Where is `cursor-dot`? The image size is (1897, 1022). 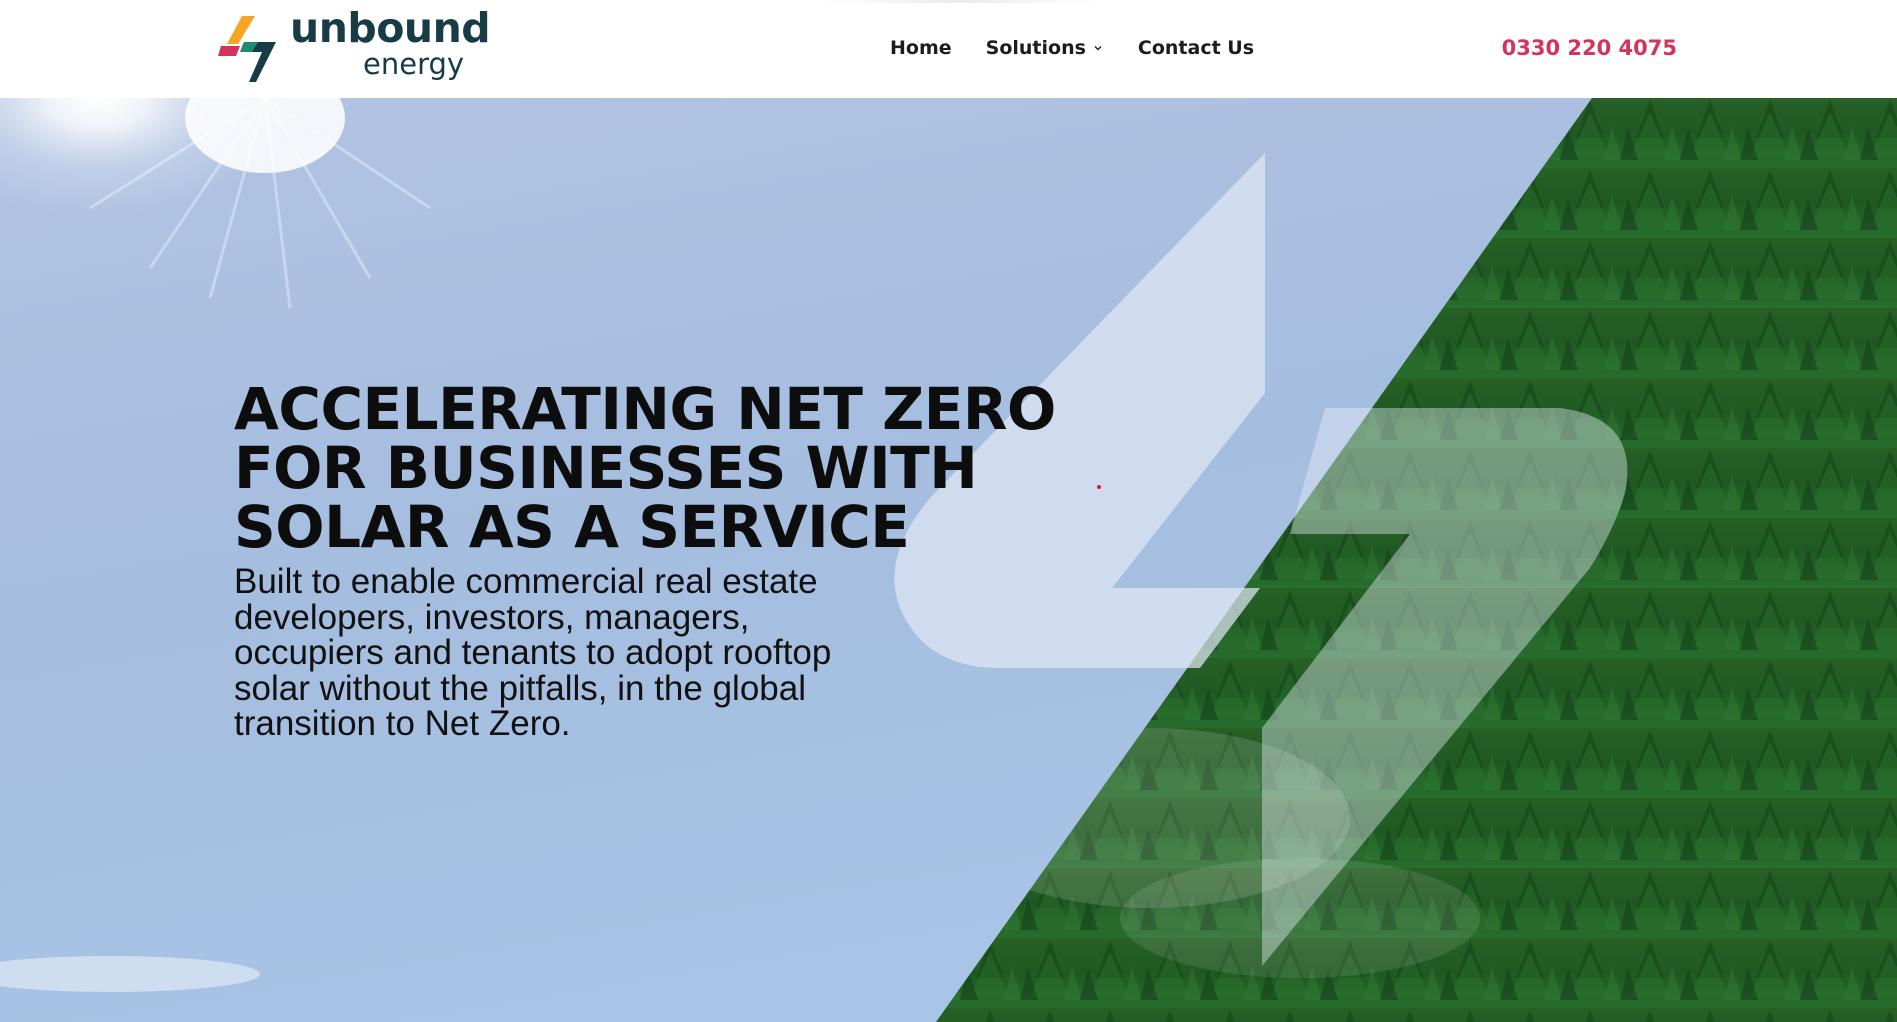
cursor-dot is located at coordinates (1099, 487).